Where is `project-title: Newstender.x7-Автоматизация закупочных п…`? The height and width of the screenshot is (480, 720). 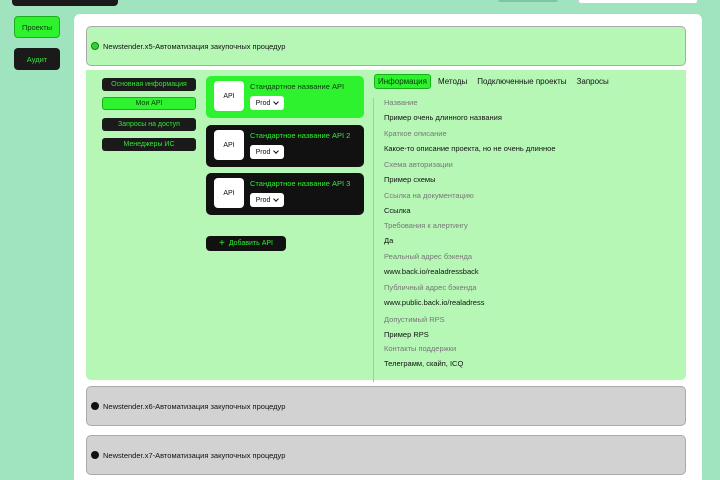
project-title: Newstender.x7-Автоматизация закупочных п… is located at coordinates (194, 455).